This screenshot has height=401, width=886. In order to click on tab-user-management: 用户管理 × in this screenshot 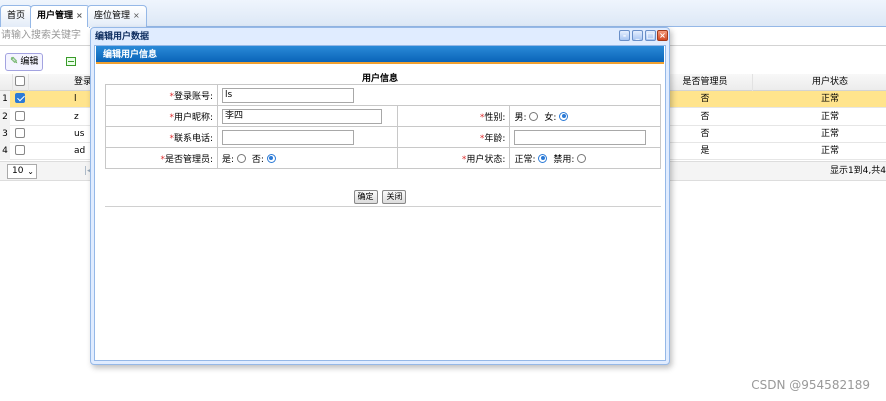, I will do `click(60, 16)`.